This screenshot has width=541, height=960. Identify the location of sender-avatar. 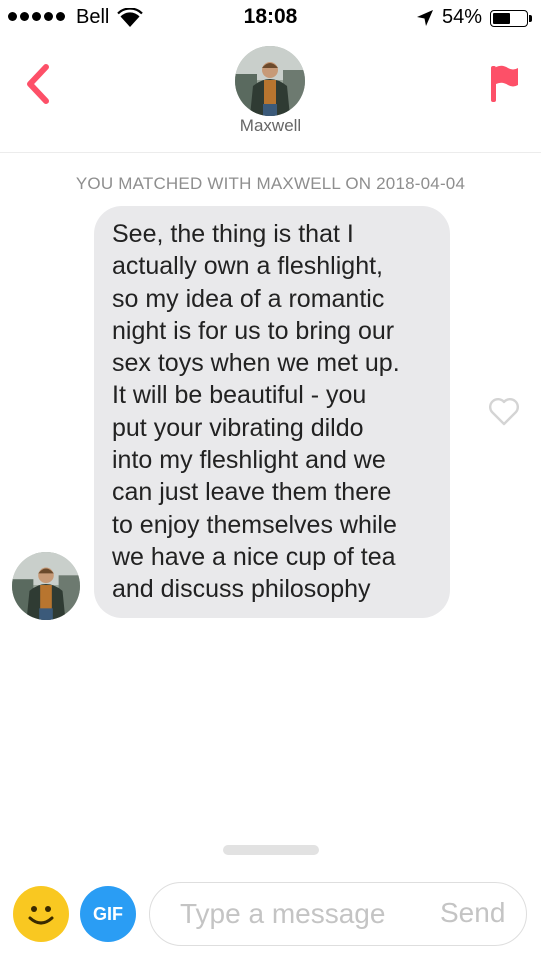
(46, 586).